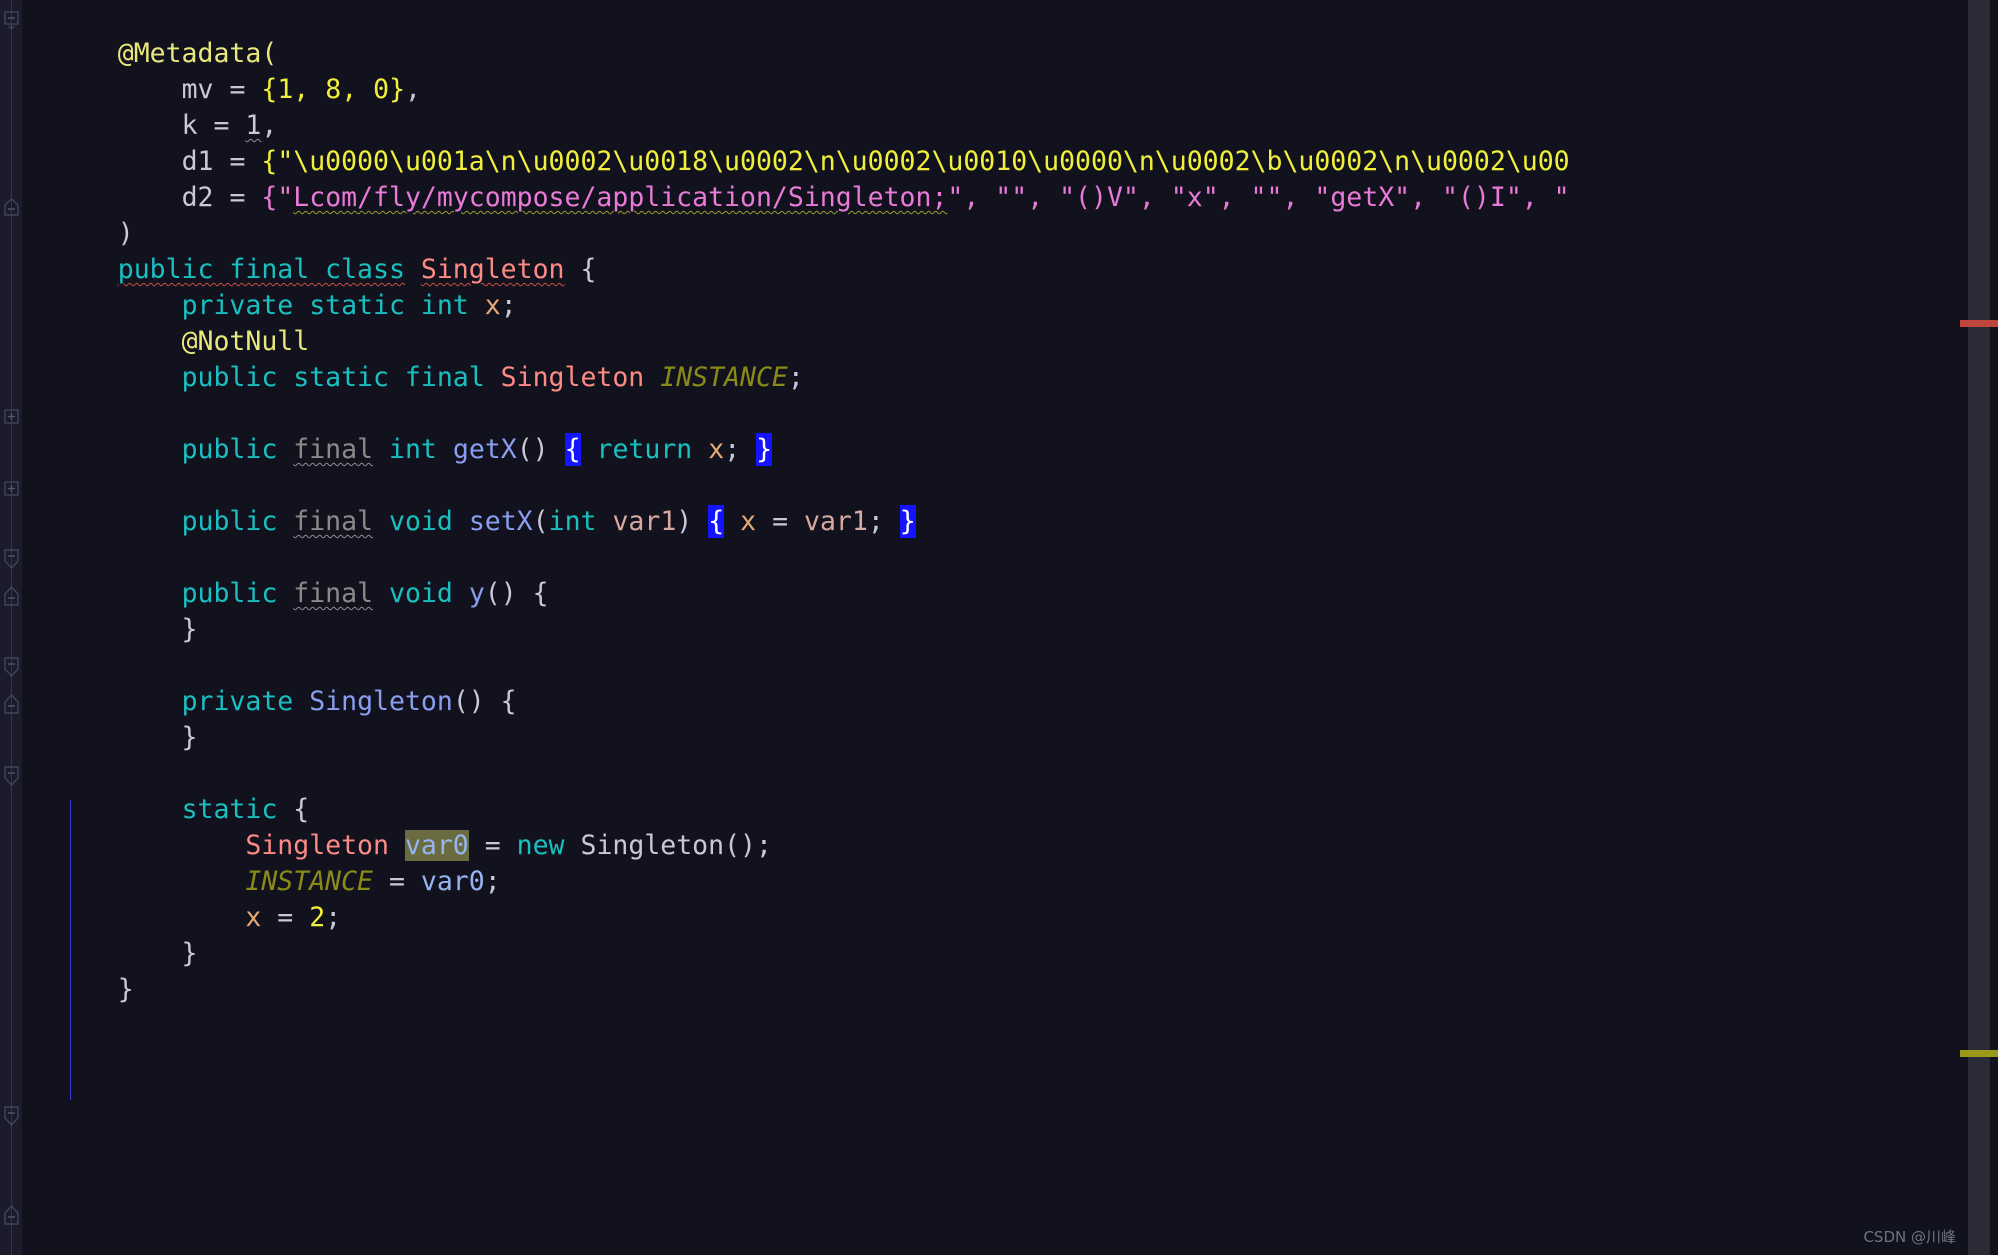 The width and height of the screenshot is (1998, 1255). I want to click on token-y-method: y, so click(476, 593).